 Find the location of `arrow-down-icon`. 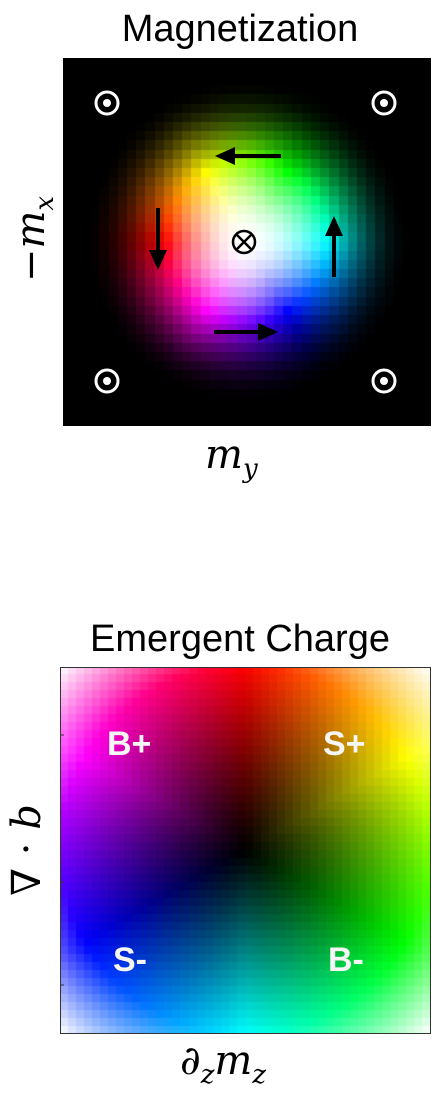

arrow-down-icon is located at coordinates (158, 239).